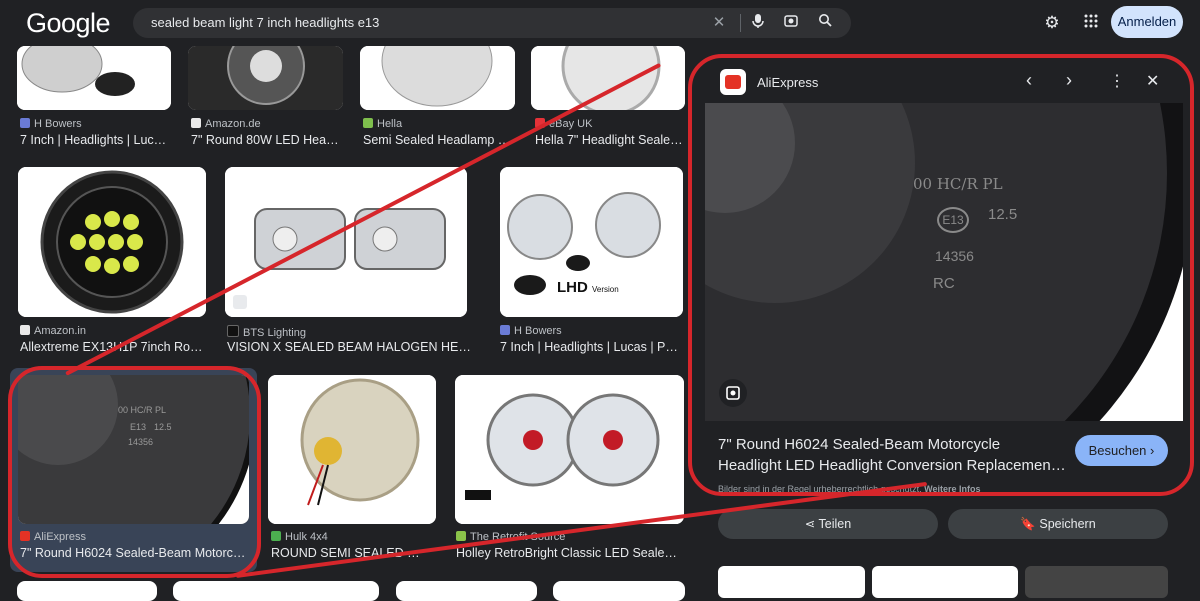  What do you see at coordinates (1091, 23) in the screenshot?
I see `apps-grid-icon` at bounding box center [1091, 23].